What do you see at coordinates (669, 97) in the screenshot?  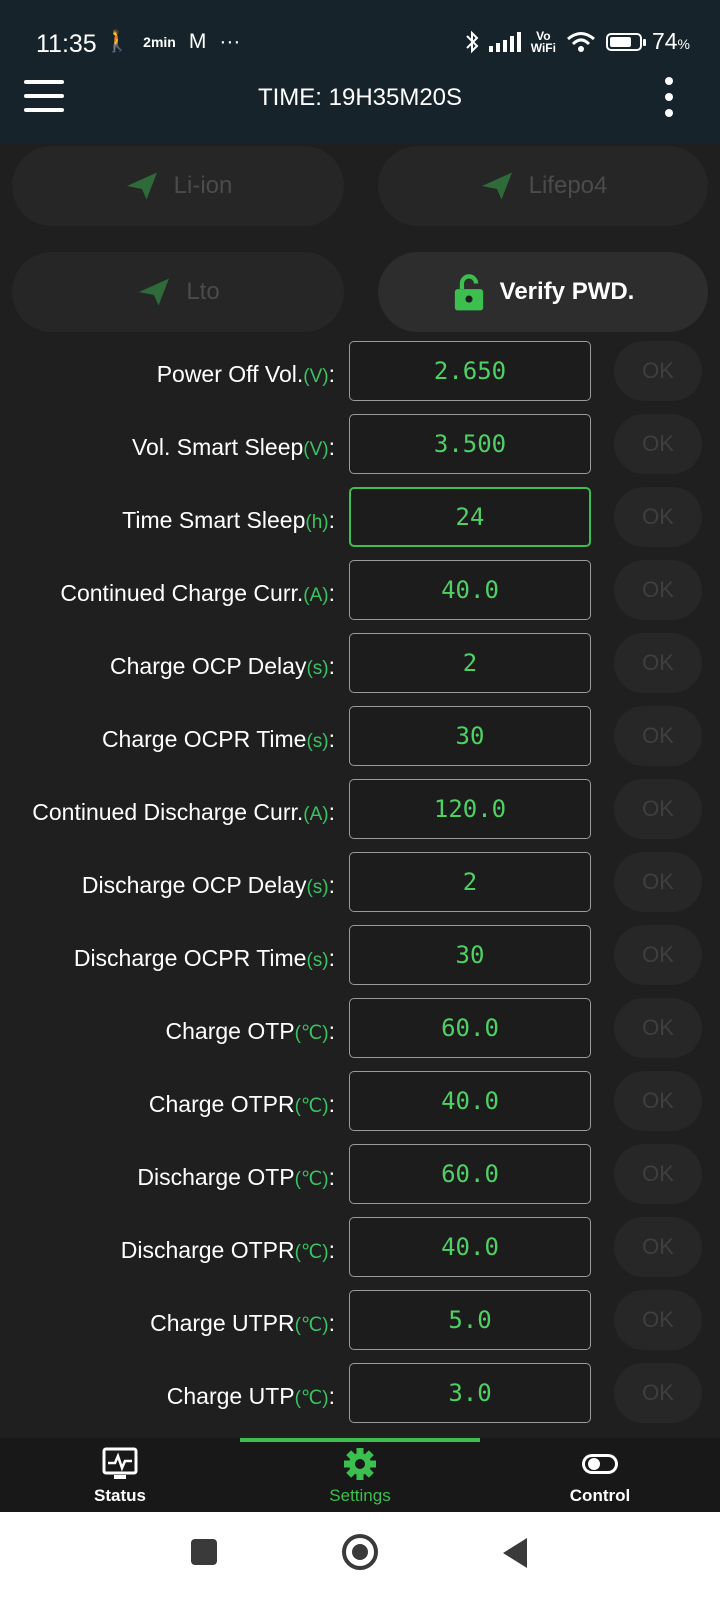 I see `more-options-icon` at bounding box center [669, 97].